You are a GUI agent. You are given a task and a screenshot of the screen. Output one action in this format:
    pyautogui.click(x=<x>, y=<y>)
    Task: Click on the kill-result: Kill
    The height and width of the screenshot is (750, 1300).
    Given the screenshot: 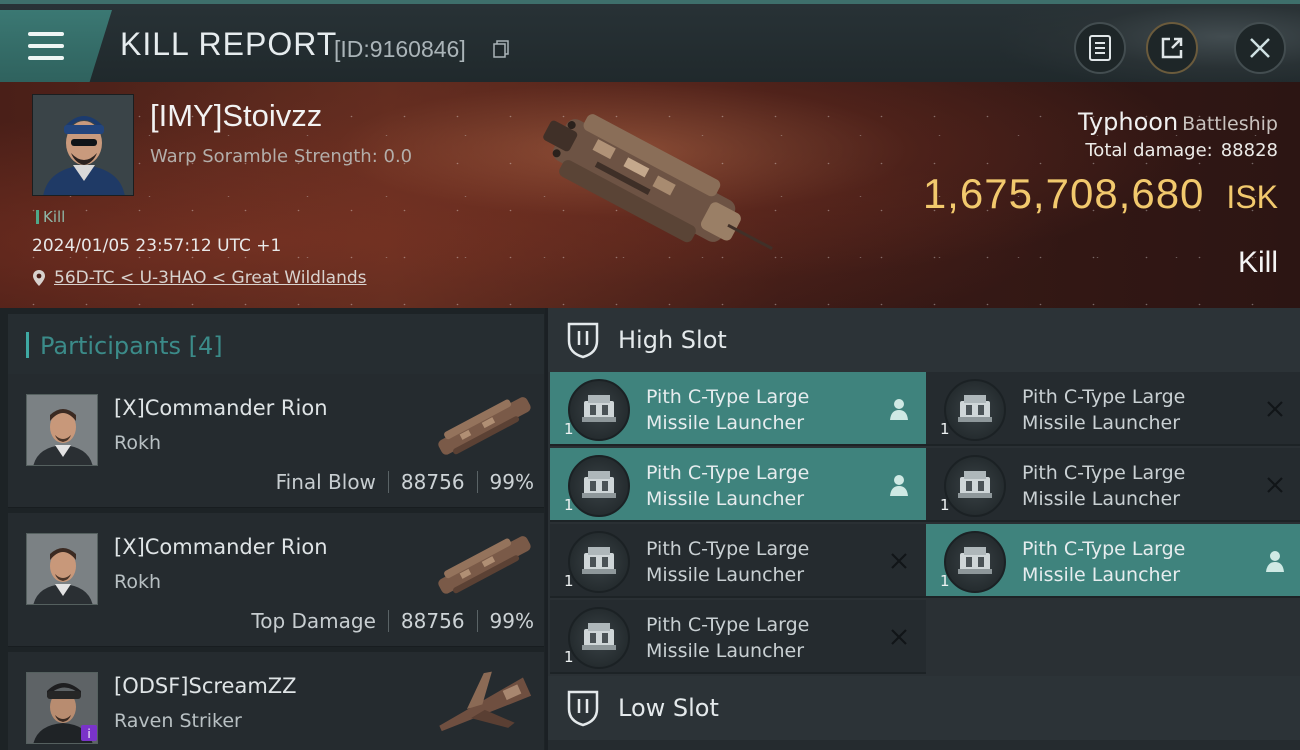 What is the action you would take?
    pyautogui.click(x=1257, y=262)
    